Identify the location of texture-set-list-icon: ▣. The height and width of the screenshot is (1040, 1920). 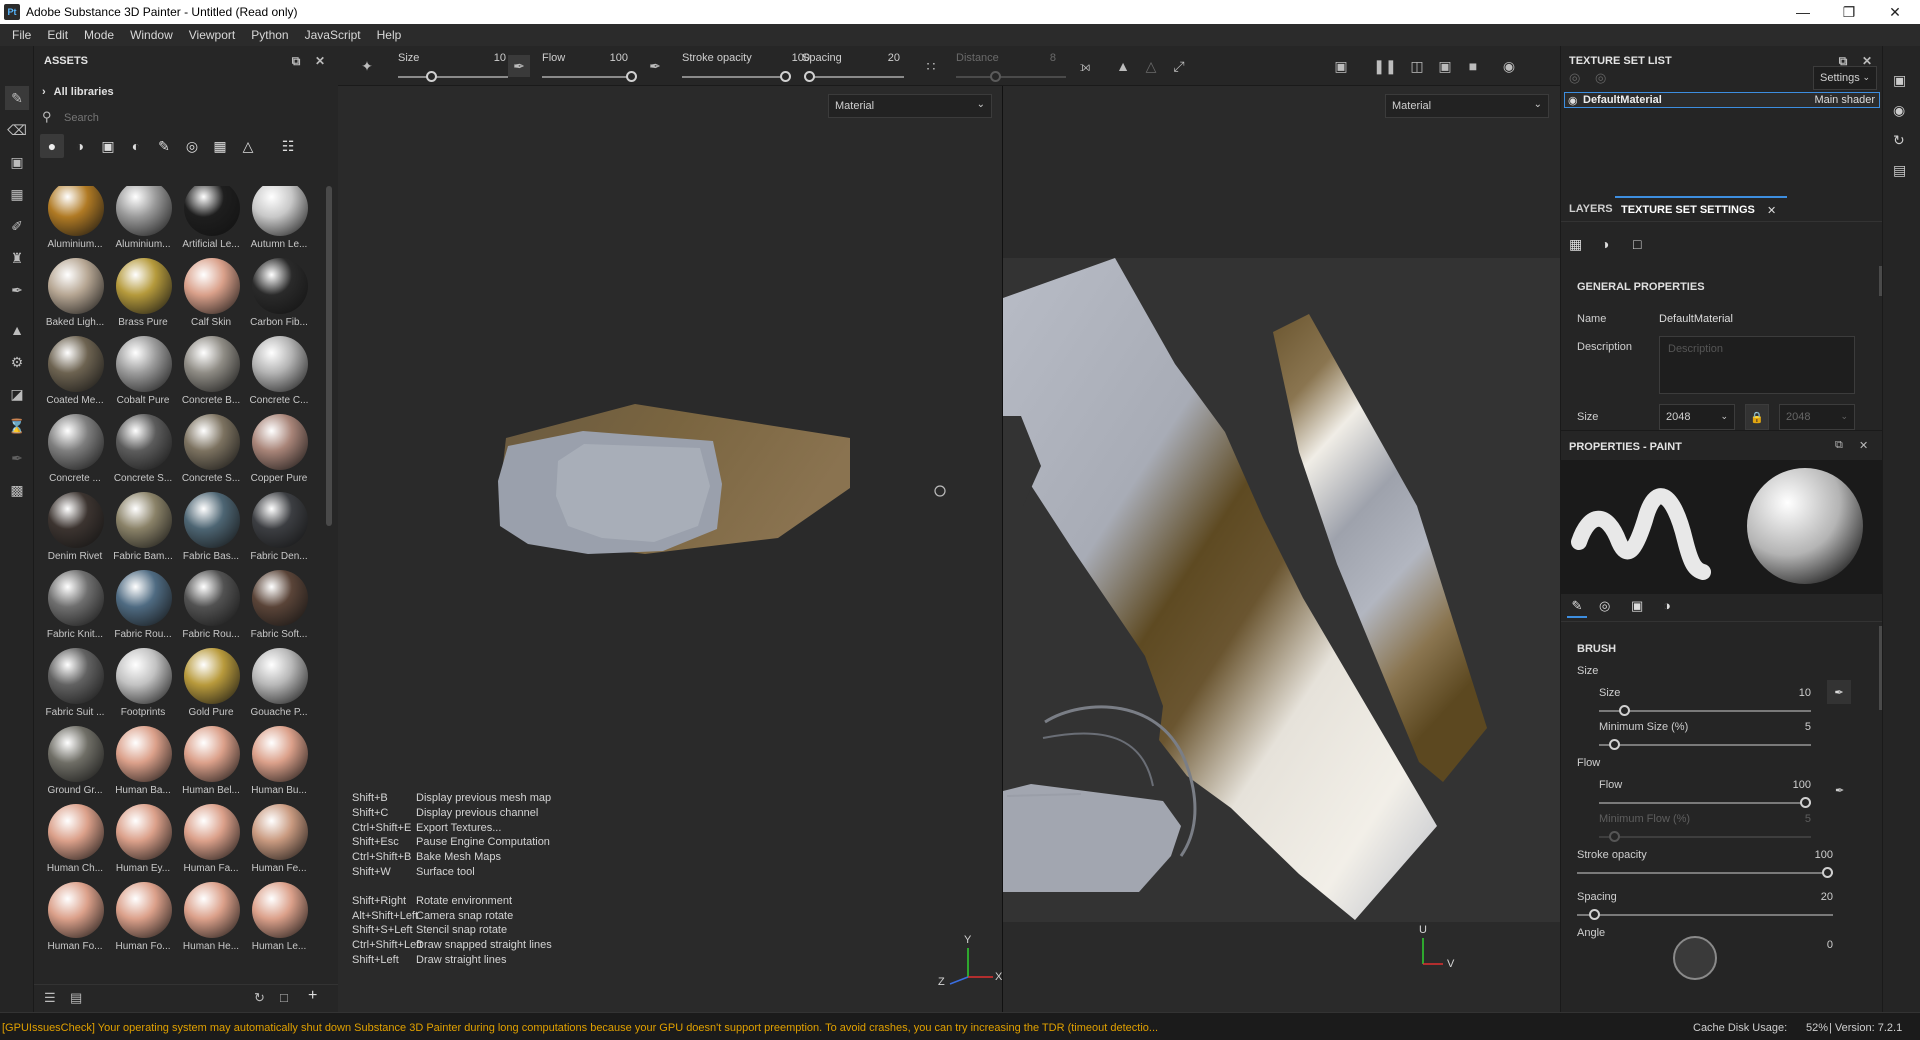
(1899, 80).